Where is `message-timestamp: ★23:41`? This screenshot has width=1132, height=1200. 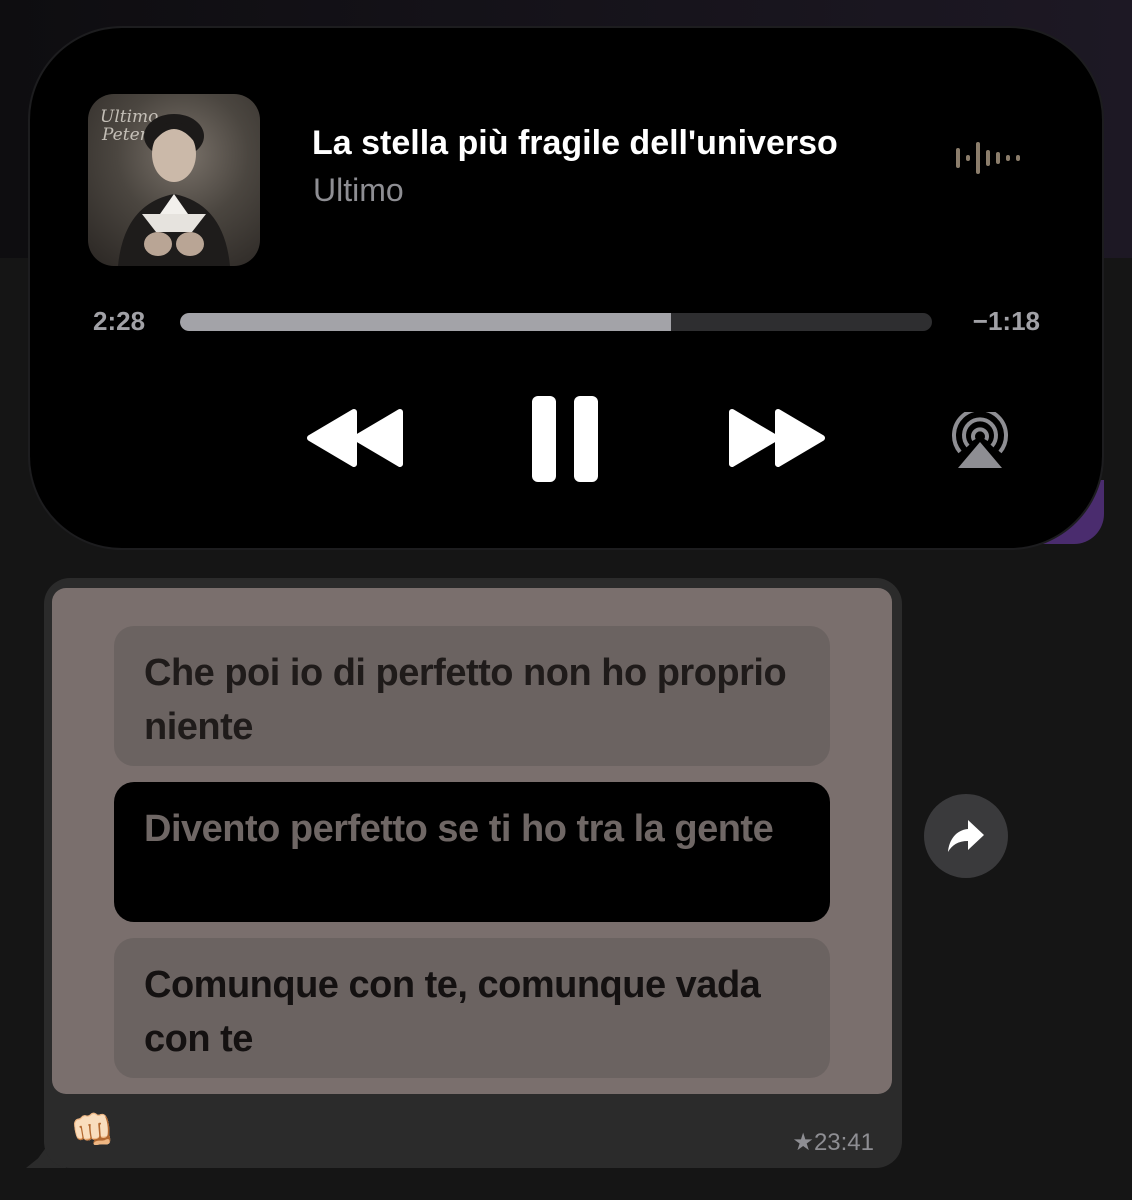
message-timestamp: ★23:41 is located at coordinates (833, 1142).